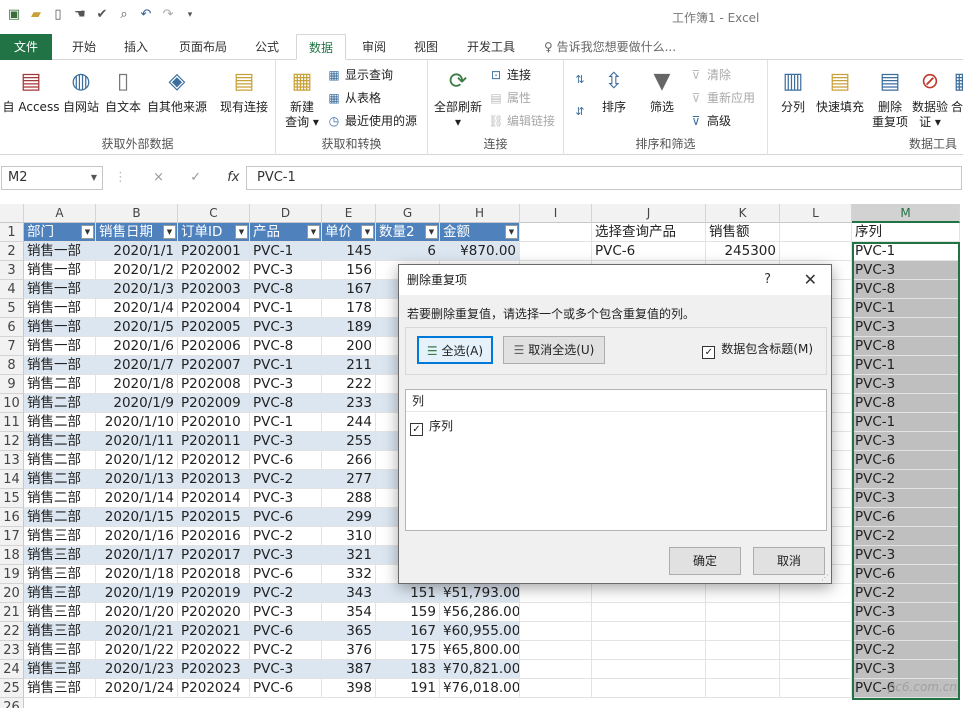  I want to click on table-cell: 178, so click(349, 308).